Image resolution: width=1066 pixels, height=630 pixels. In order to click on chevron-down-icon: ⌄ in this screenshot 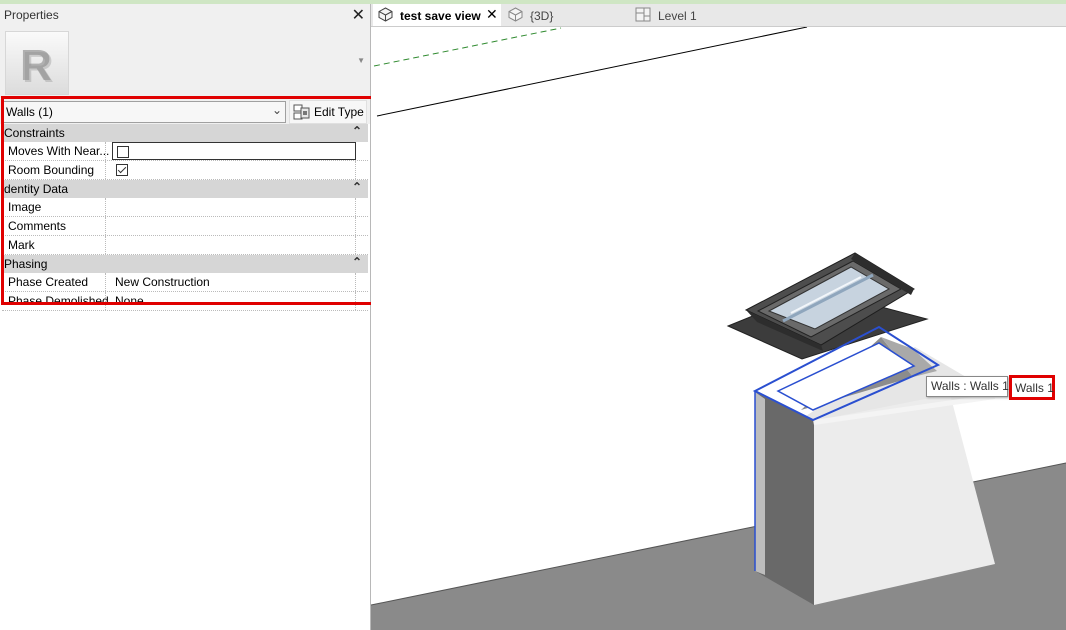, I will do `click(276, 110)`.